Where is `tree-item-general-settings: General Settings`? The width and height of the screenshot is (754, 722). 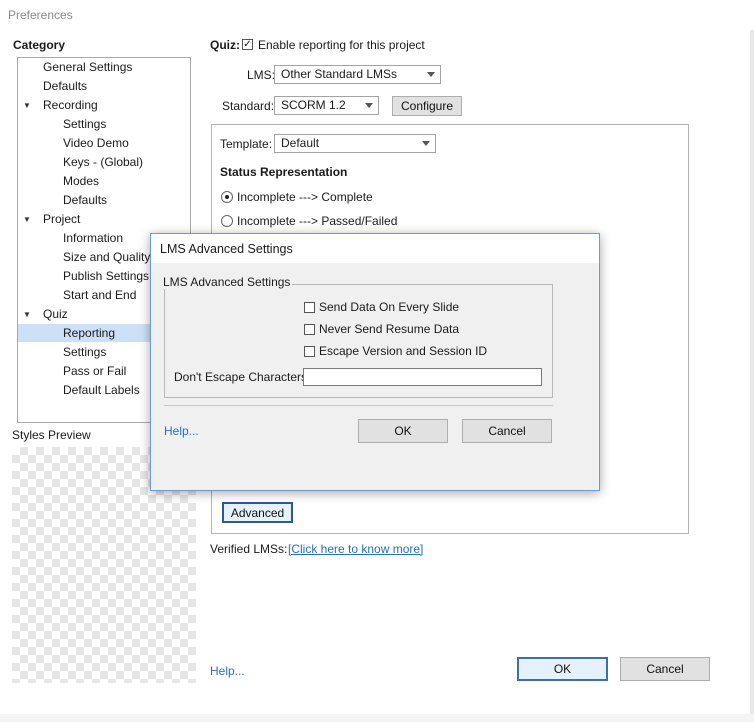
tree-item-general-settings: General Settings is located at coordinates (87, 67).